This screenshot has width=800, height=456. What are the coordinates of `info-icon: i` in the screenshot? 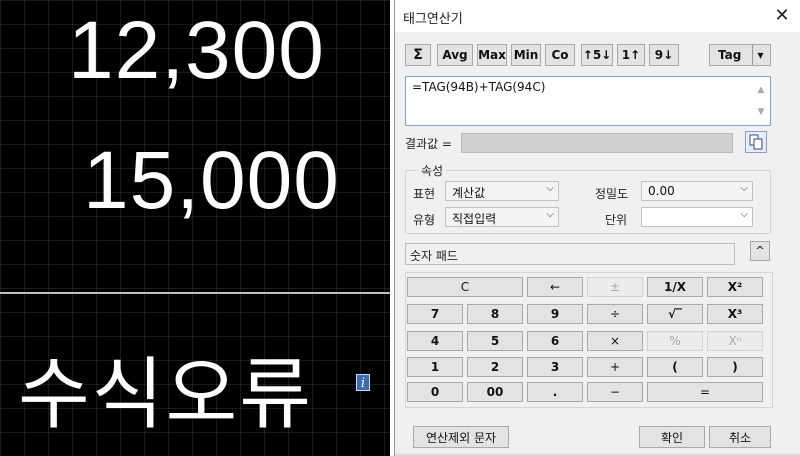 It's located at (363, 382).